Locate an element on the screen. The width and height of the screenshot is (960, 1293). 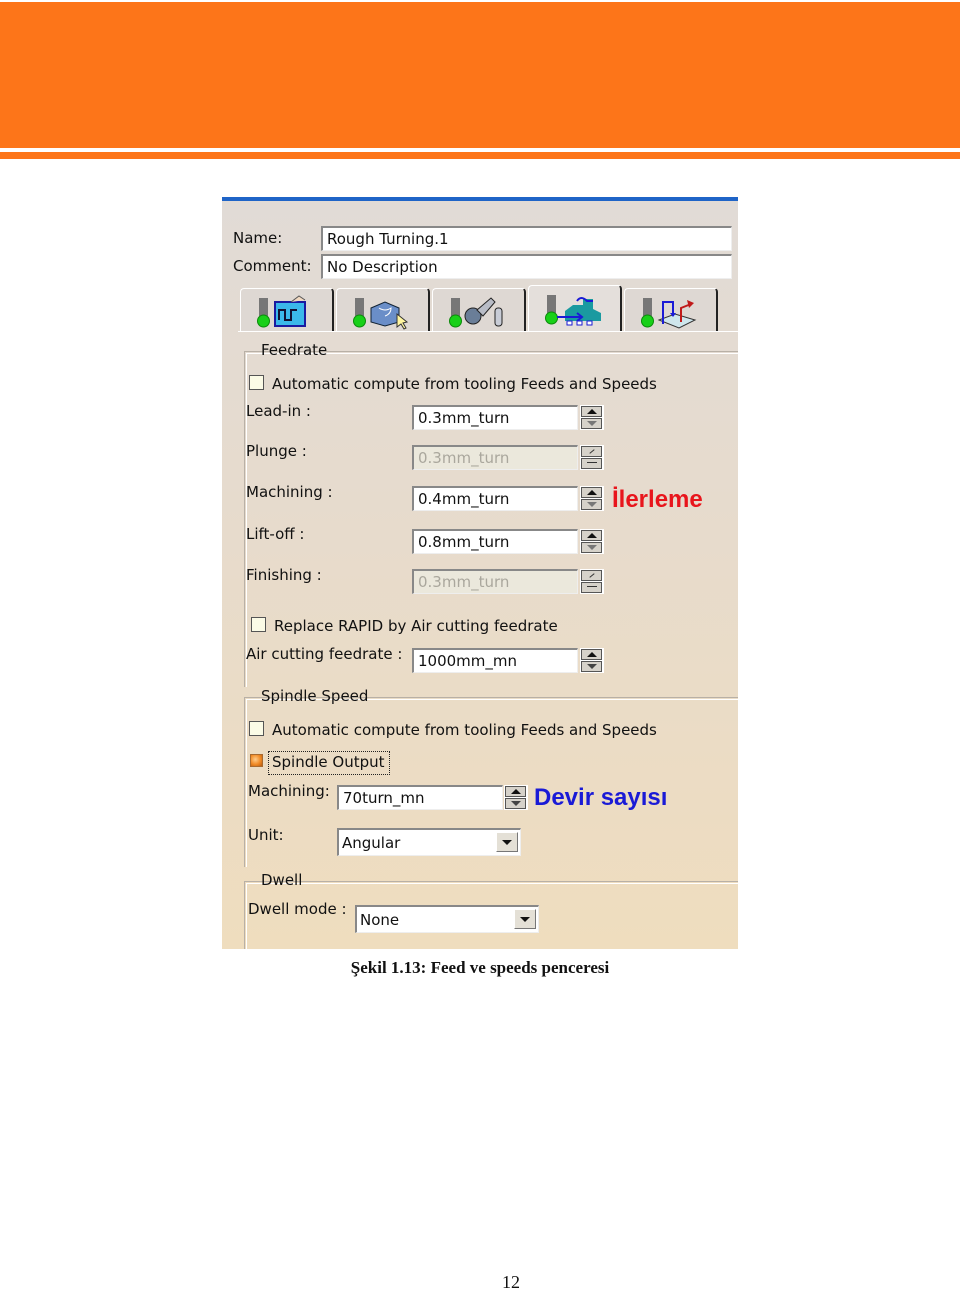
dwell-mode-selected-value: None is located at coordinates (380, 920).